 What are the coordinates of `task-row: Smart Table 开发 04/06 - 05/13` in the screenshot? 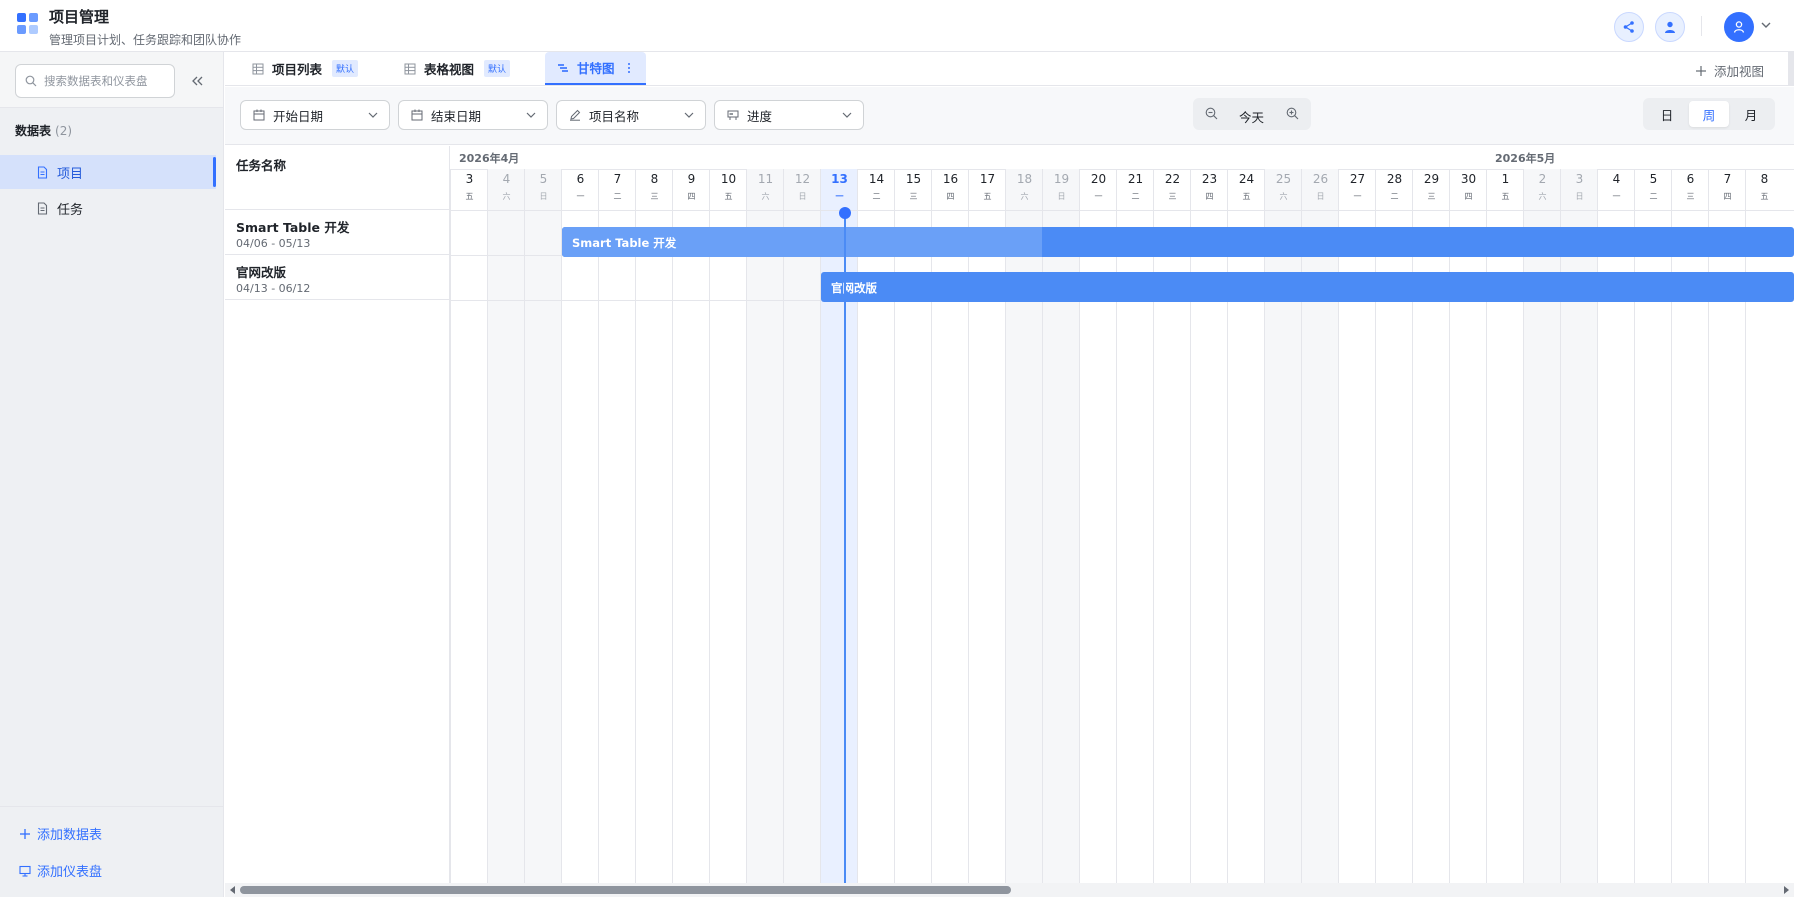 It's located at (337, 232).